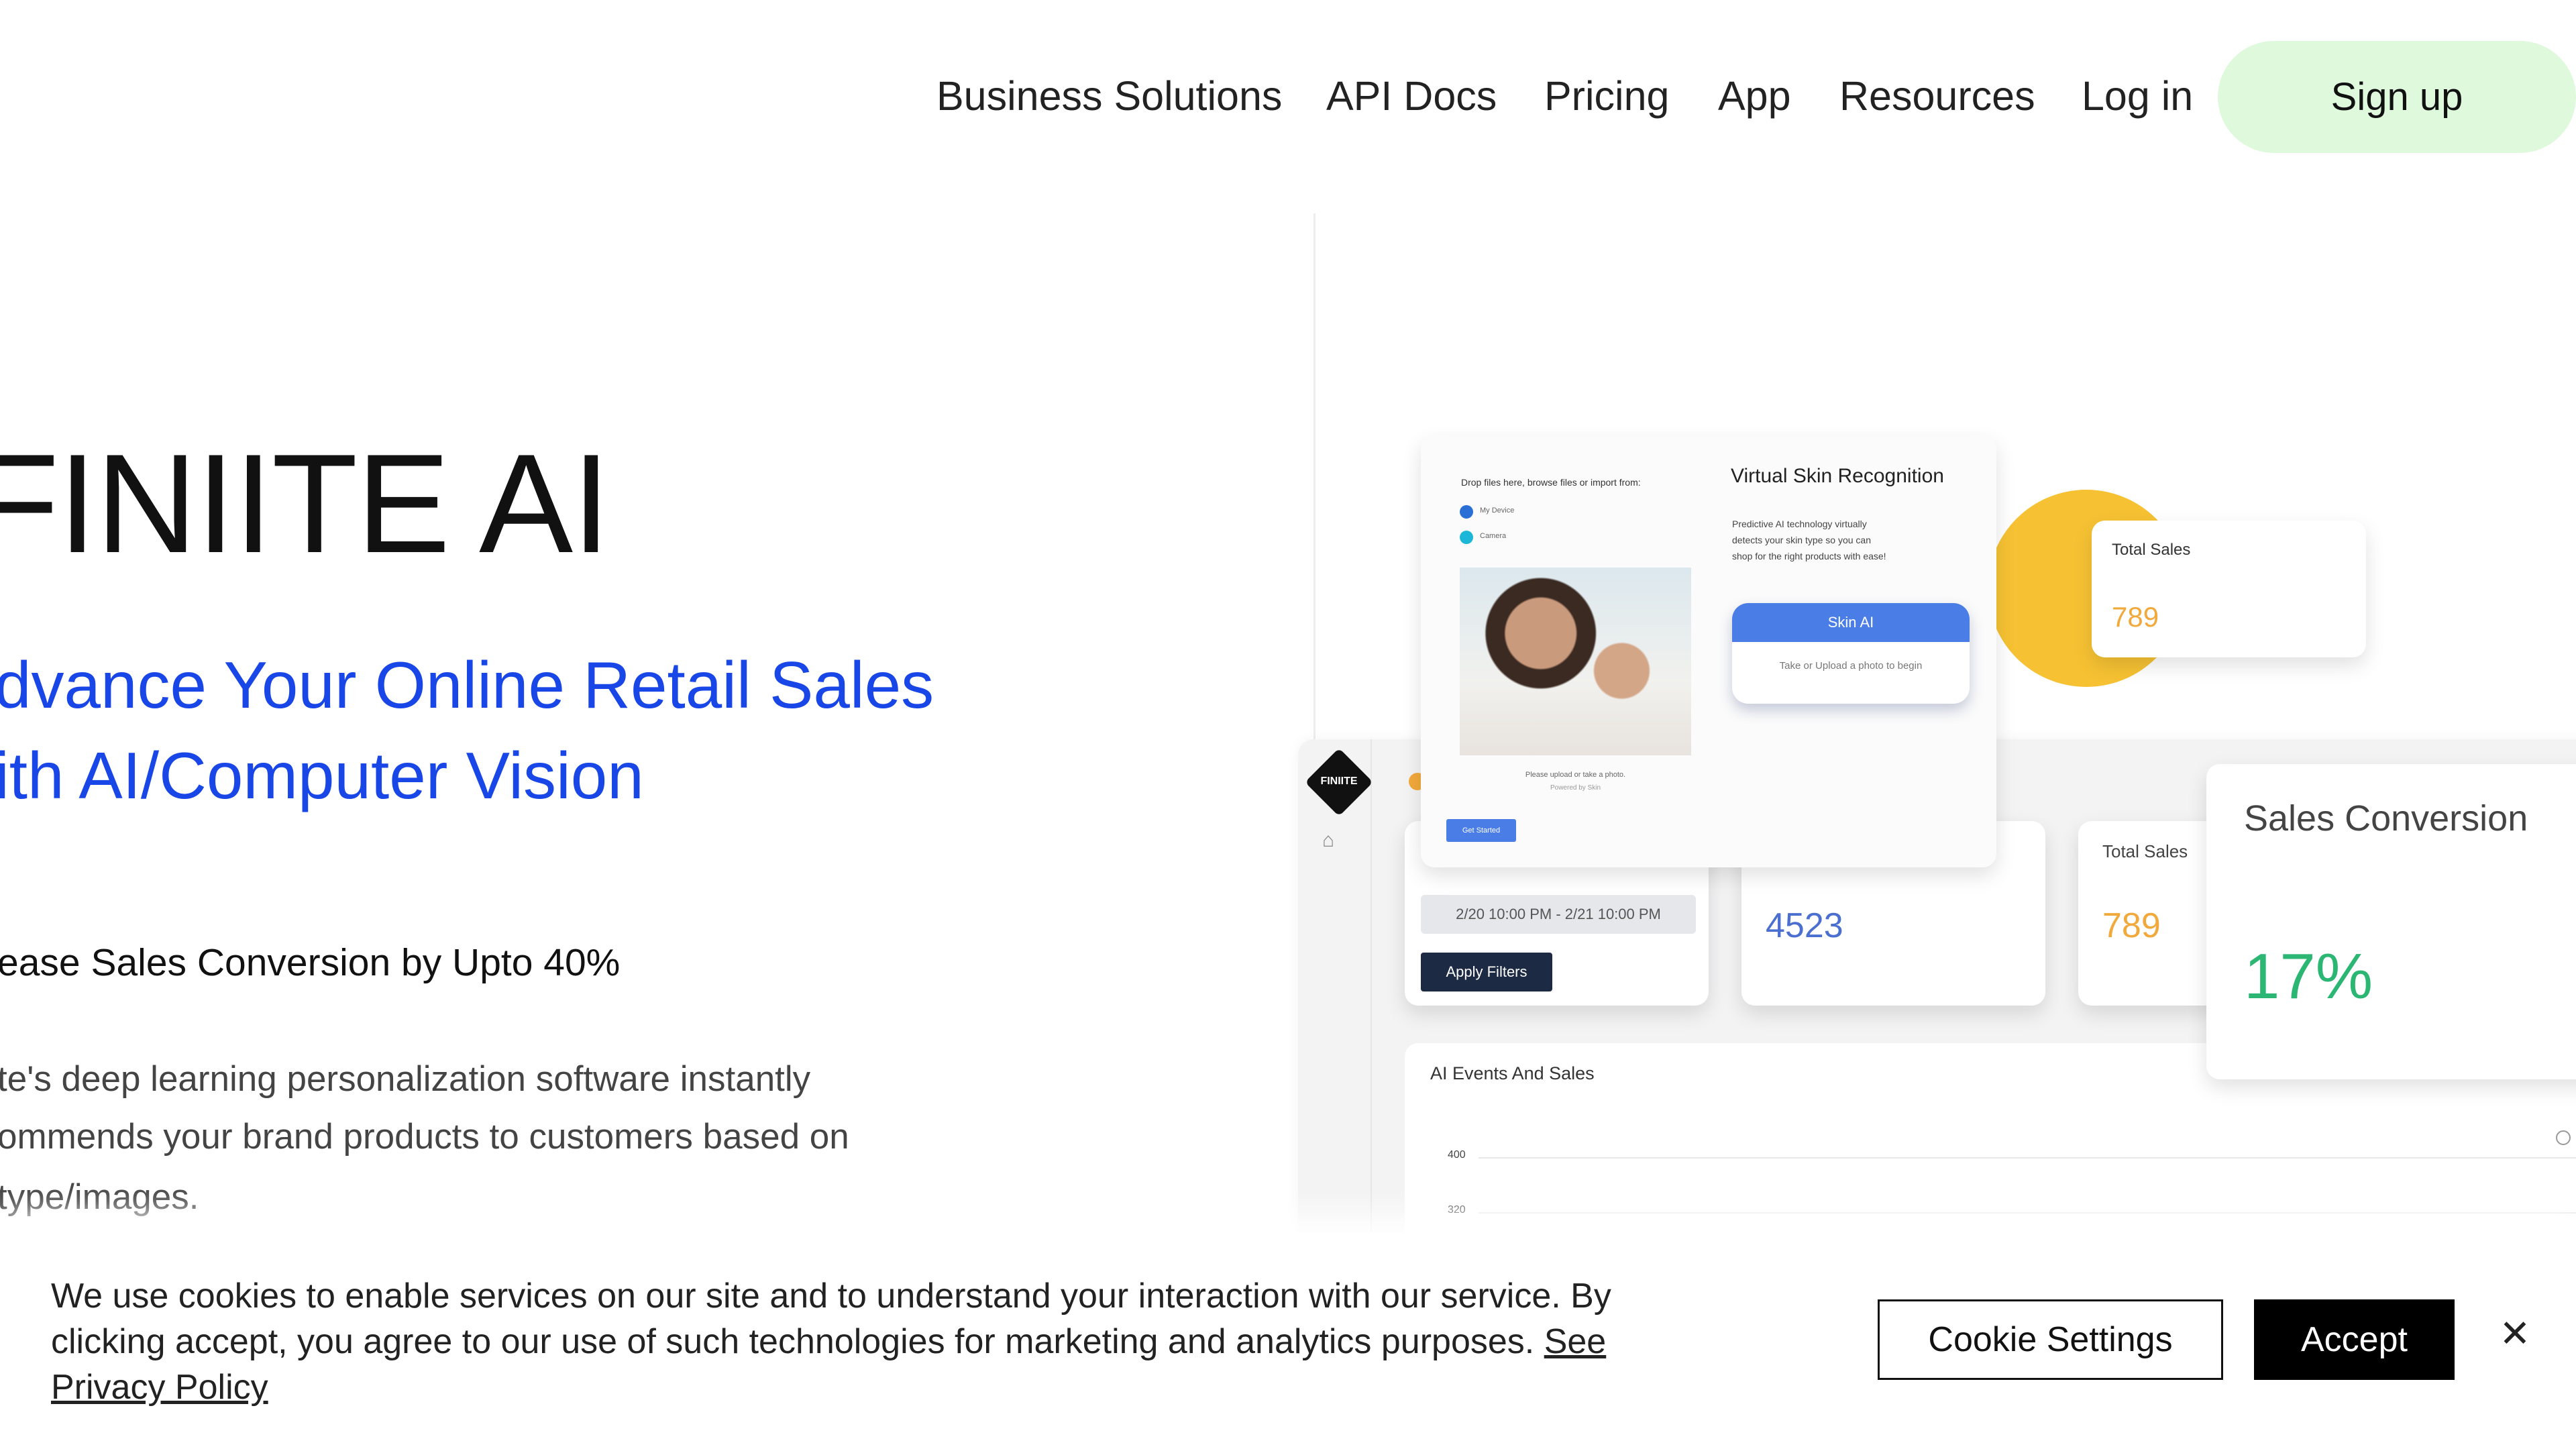 The height and width of the screenshot is (1449, 2576). What do you see at coordinates (2050, 1339) in the screenshot?
I see `cookie-settings-button: Cookie Settings` at bounding box center [2050, 1339].